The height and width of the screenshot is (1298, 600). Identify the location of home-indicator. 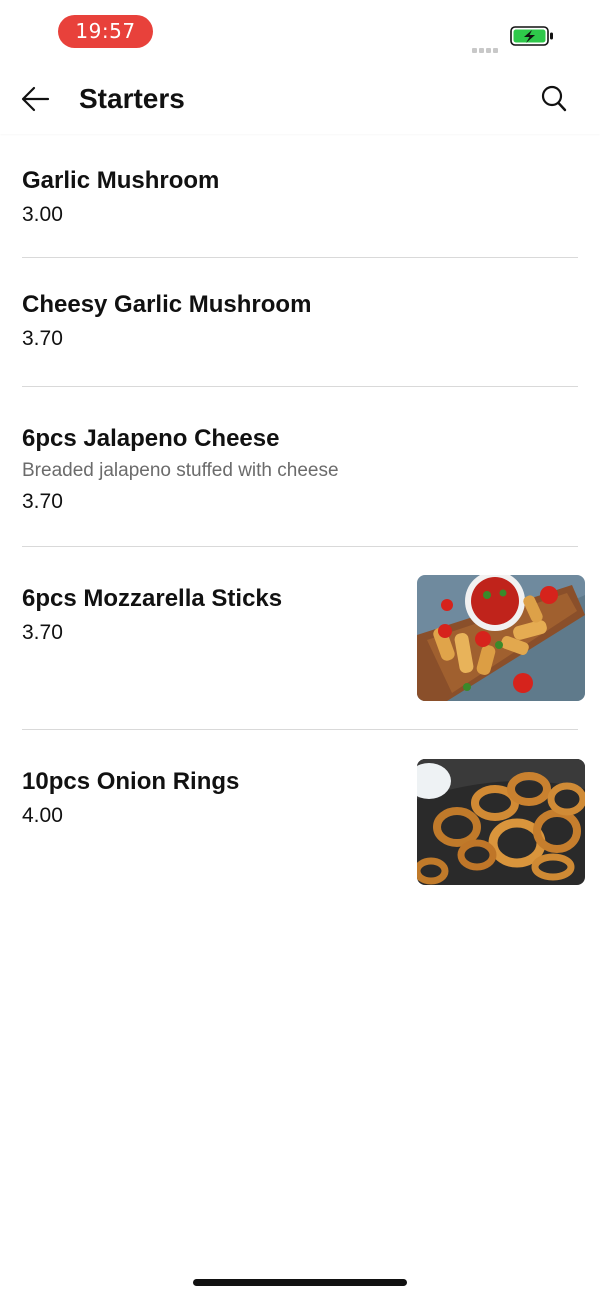
(300, 1282).